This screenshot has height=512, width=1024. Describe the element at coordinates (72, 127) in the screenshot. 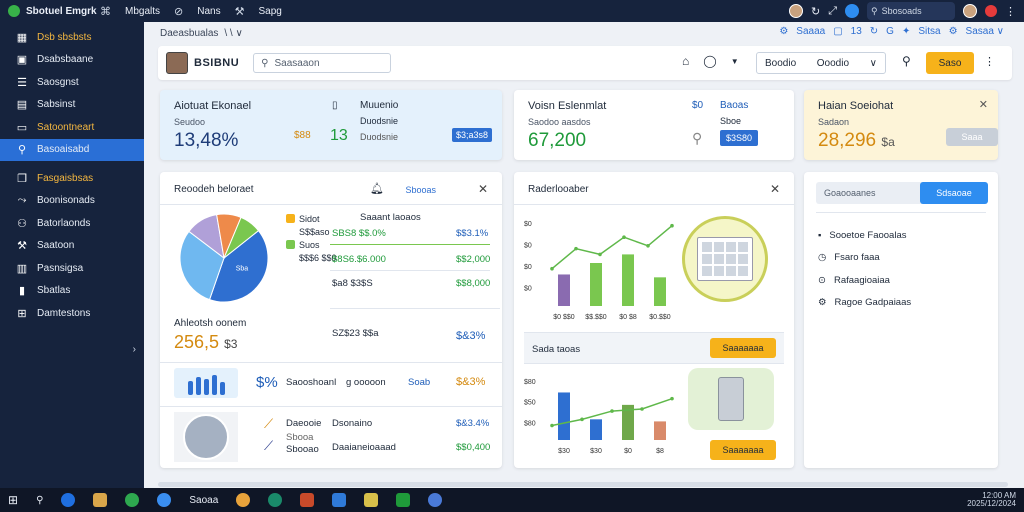

I see `sidebar-item: ▭ Satoontneart` at that location.